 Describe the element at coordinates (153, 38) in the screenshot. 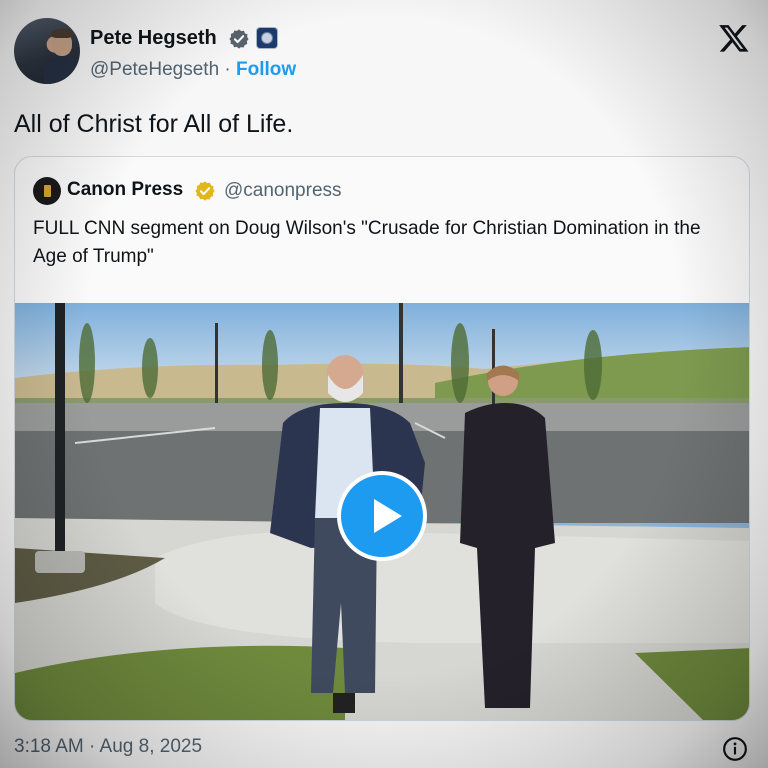

I see `author-name: Pete Hegseth` at that location.